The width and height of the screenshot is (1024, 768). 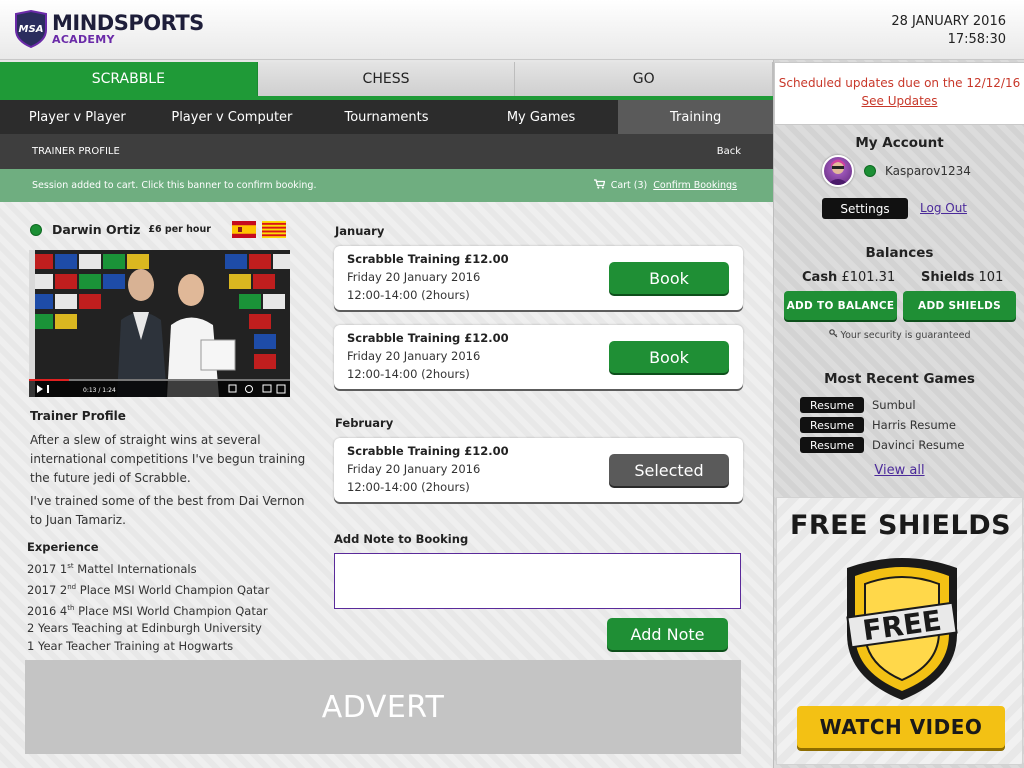 I want to click on current-date: 28 JANUARY 2016, so click(x=948, y=21).